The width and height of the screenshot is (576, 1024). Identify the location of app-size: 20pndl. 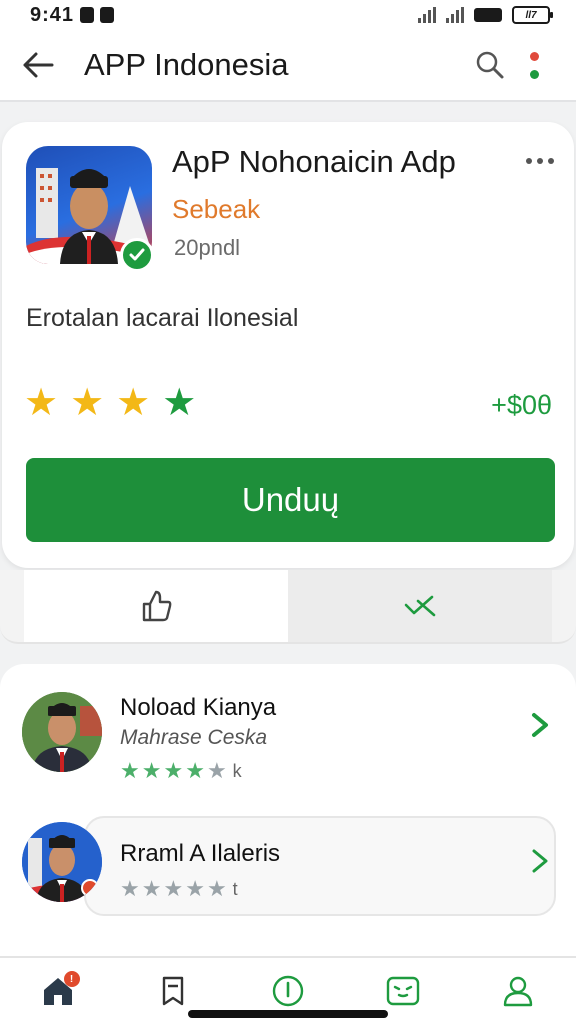
(207, 247).